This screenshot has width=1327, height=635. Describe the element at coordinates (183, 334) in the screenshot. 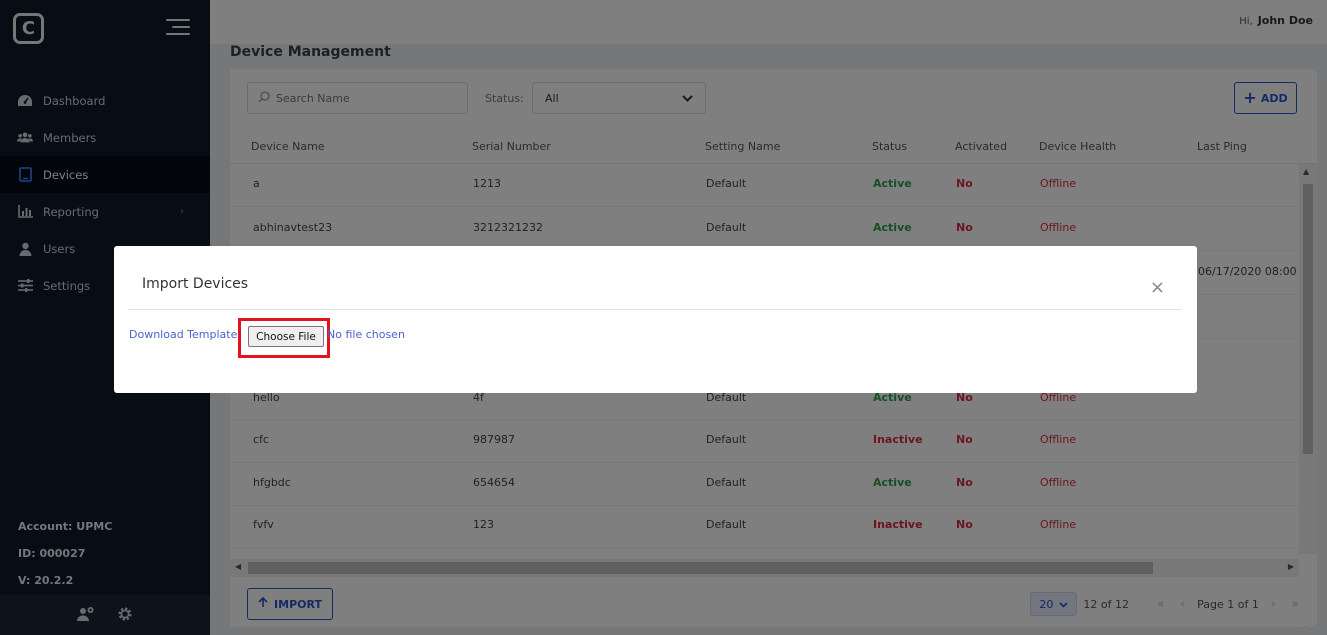

I see `download-template-link: Download Template` at that location.